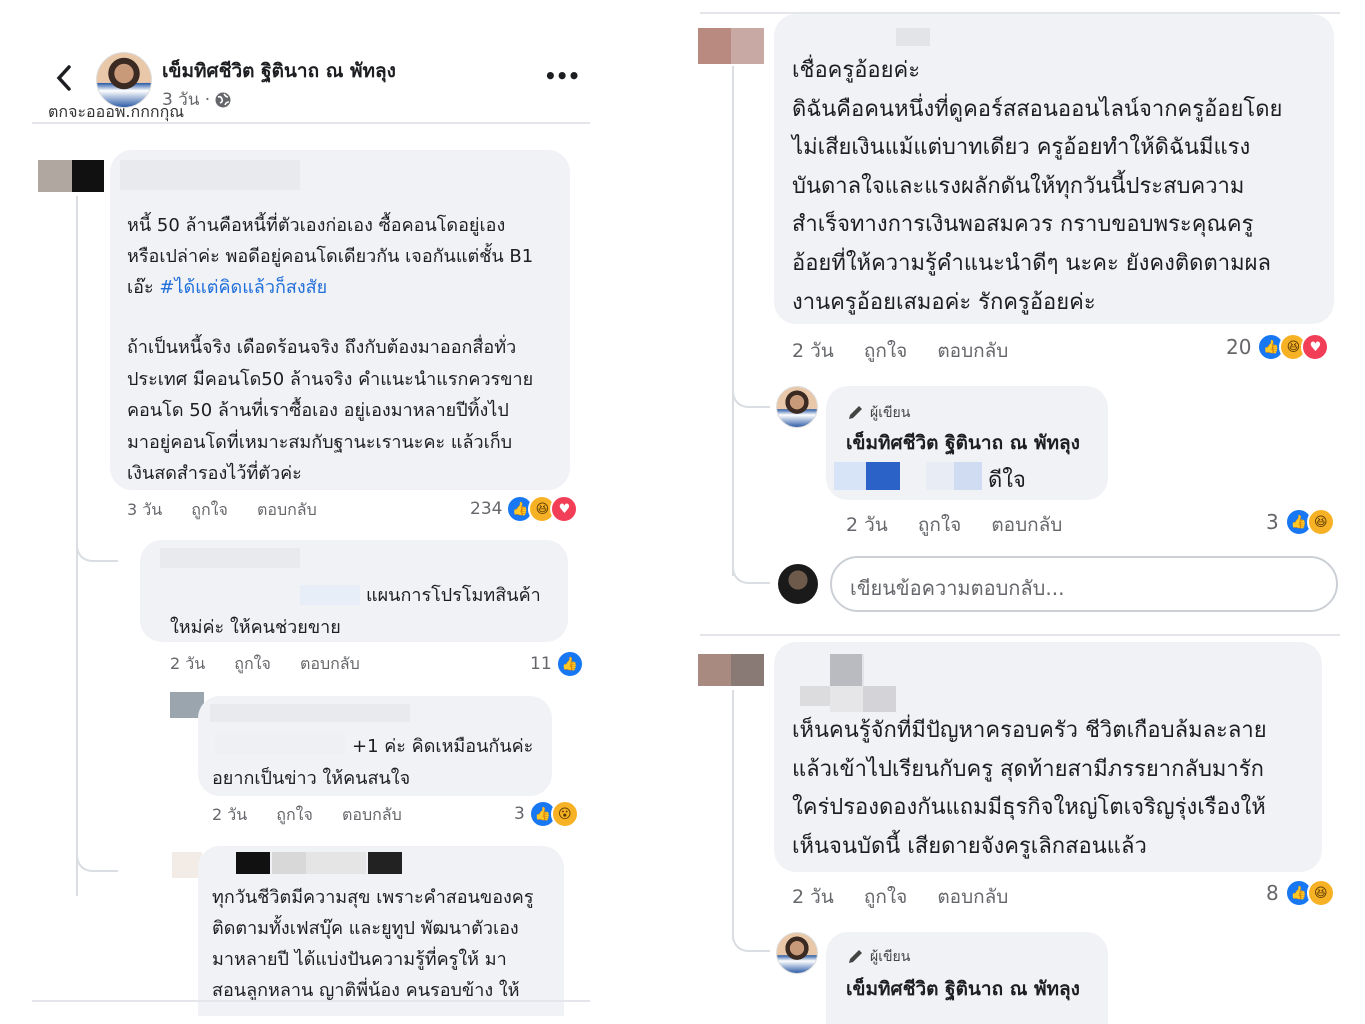 Image resolution: width=1365 pixels, height=1024 pixels. I want to click on like-reaction-icon: 👍, so click(569, 664).